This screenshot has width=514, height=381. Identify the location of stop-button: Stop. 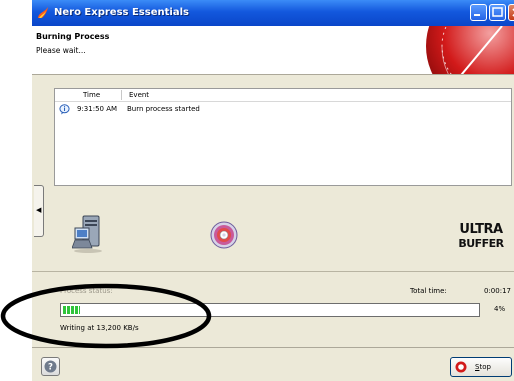
(481, 367).